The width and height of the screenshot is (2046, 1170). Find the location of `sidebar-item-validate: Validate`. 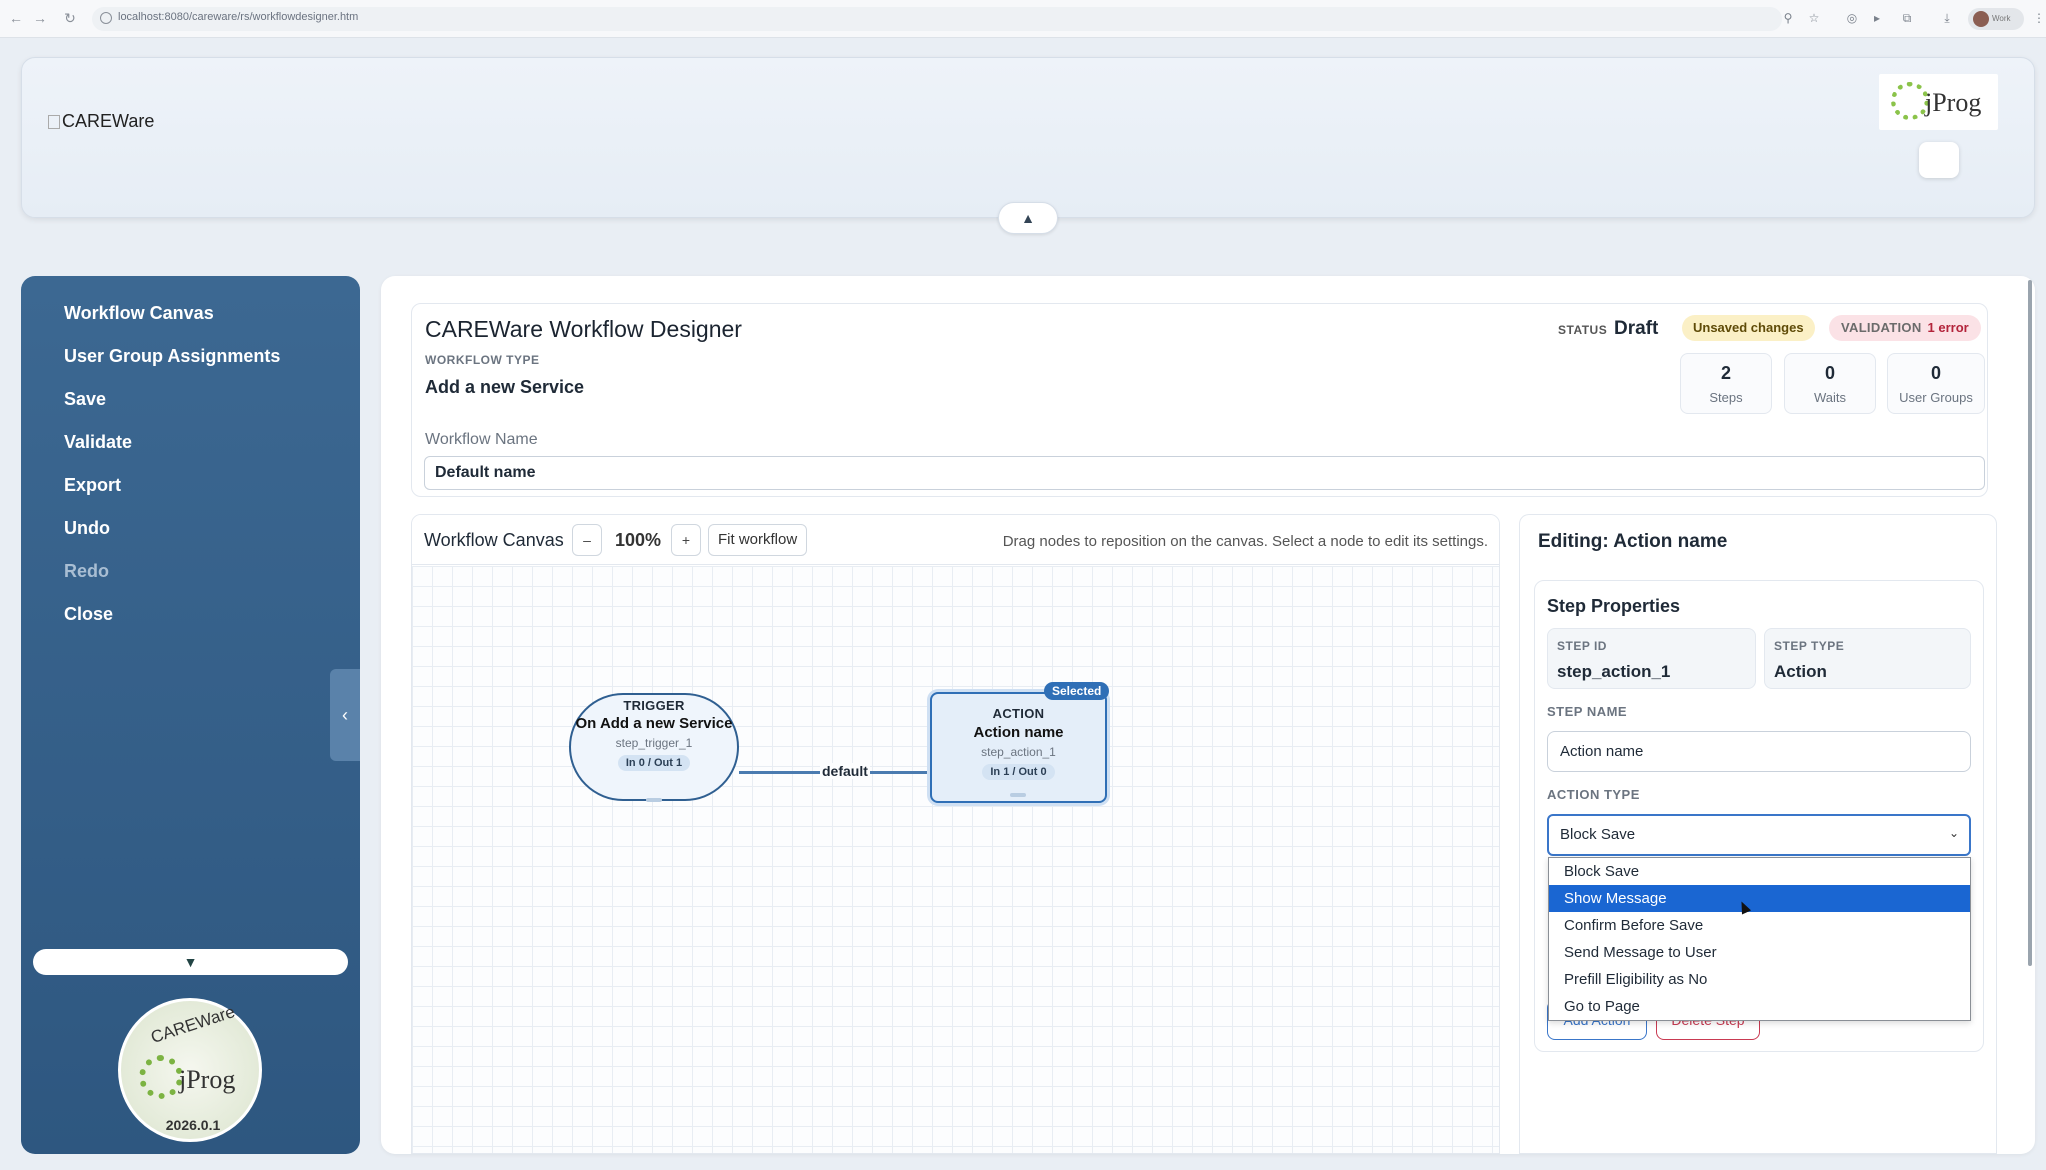

sidebar-item-validate: Validate is located at coordinates (98, 442).